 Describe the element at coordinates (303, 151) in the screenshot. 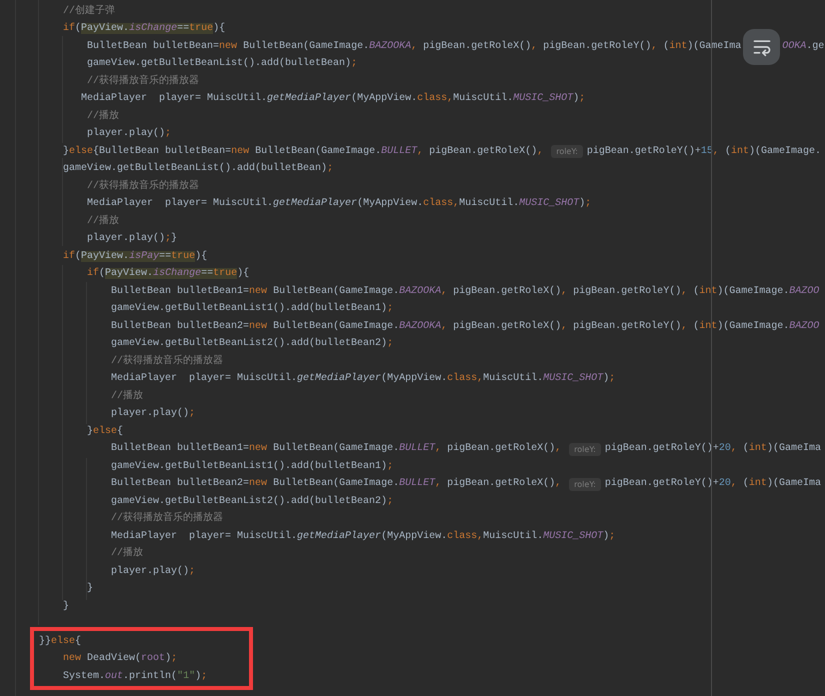

I see `code-line: }else{BulletBean bulletBean=new BulletBean(GameImage.BULLET, pigBean.getRoleX(),` at that location.